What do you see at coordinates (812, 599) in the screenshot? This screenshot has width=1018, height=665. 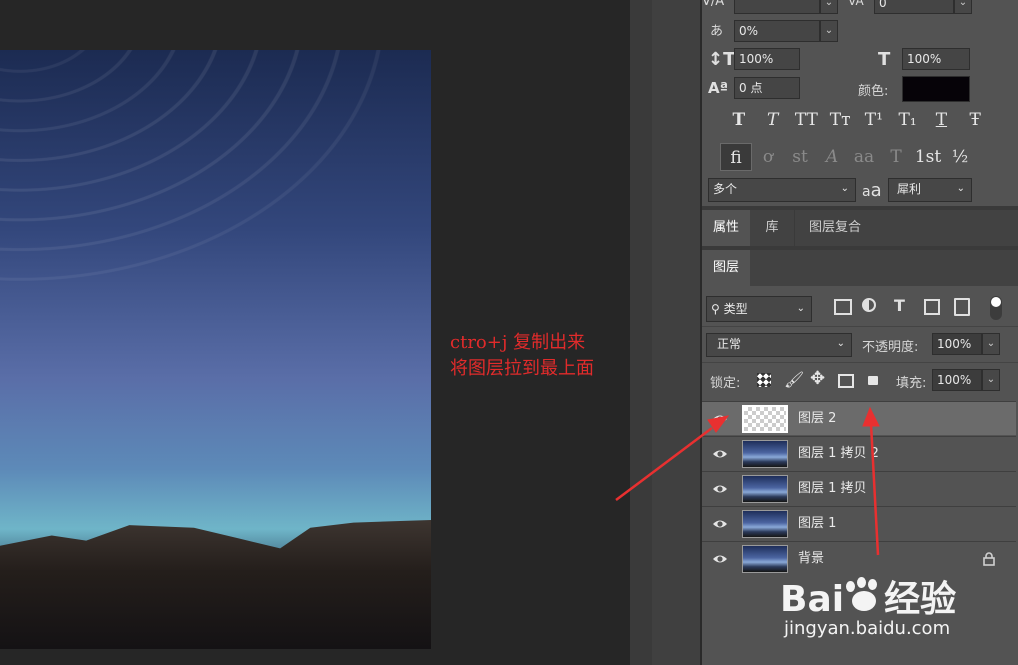 I see `watermark-brand-a: Bai` at bounding box center [812, 599].